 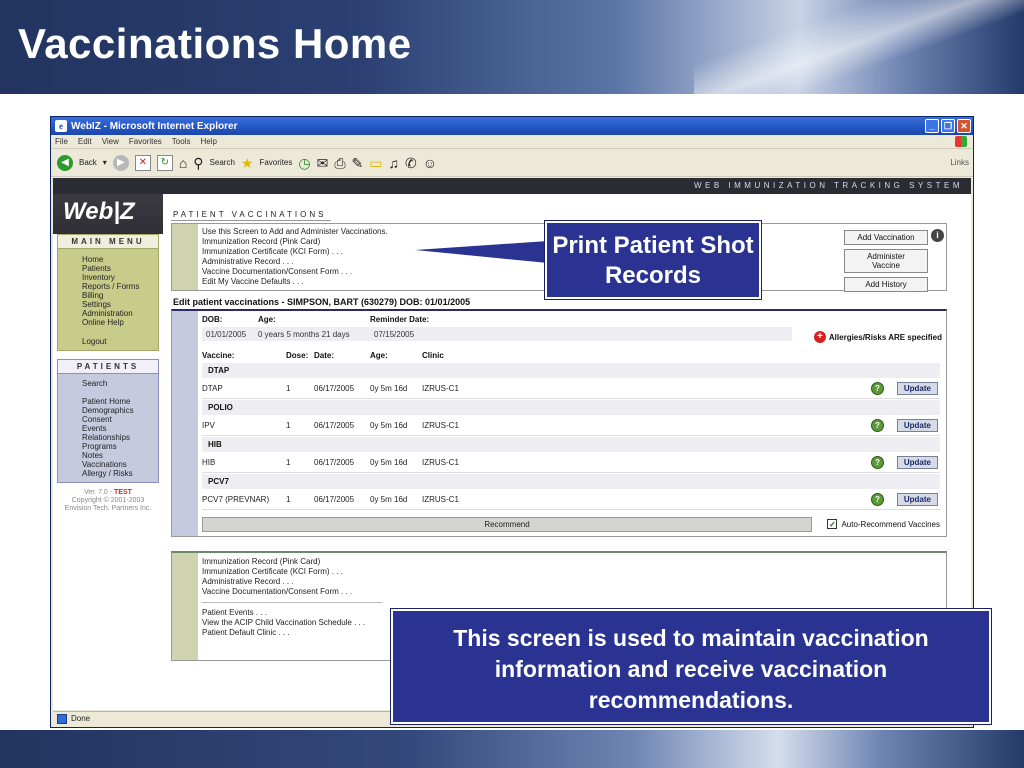 What do you see at coordinates (292, 633) in the screenshot?
I see `bottom-link-default-clinic: Patient Default Clinic . . .` at bounding box center [292, 633].